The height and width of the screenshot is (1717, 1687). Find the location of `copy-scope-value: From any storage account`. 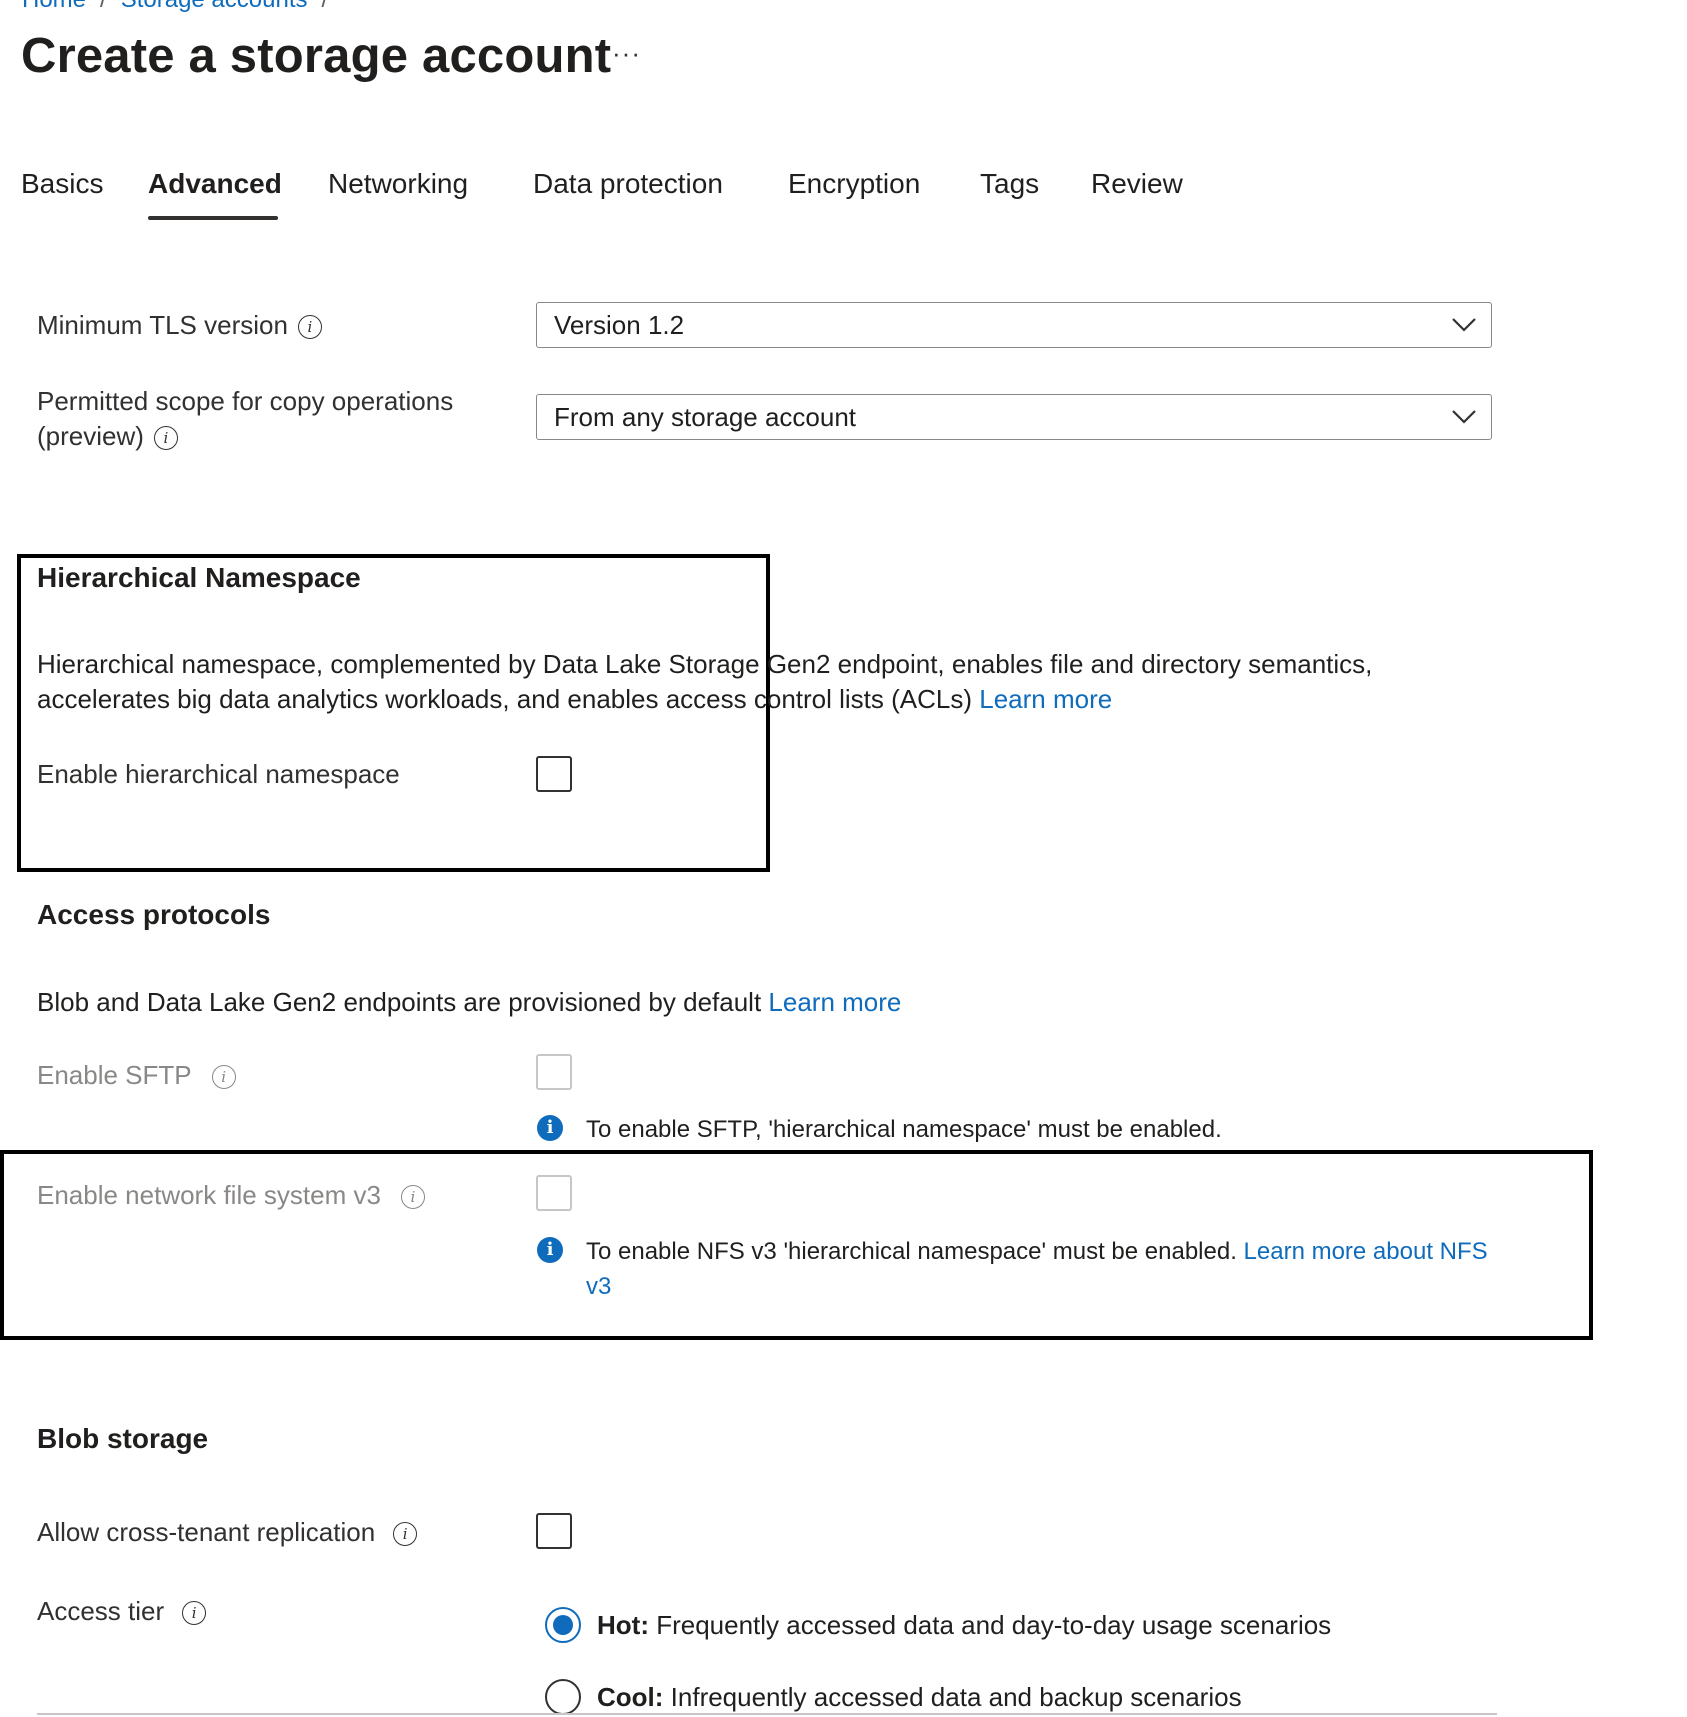

copy-scope-value: From any storage account is located at coordinates (705, 417).